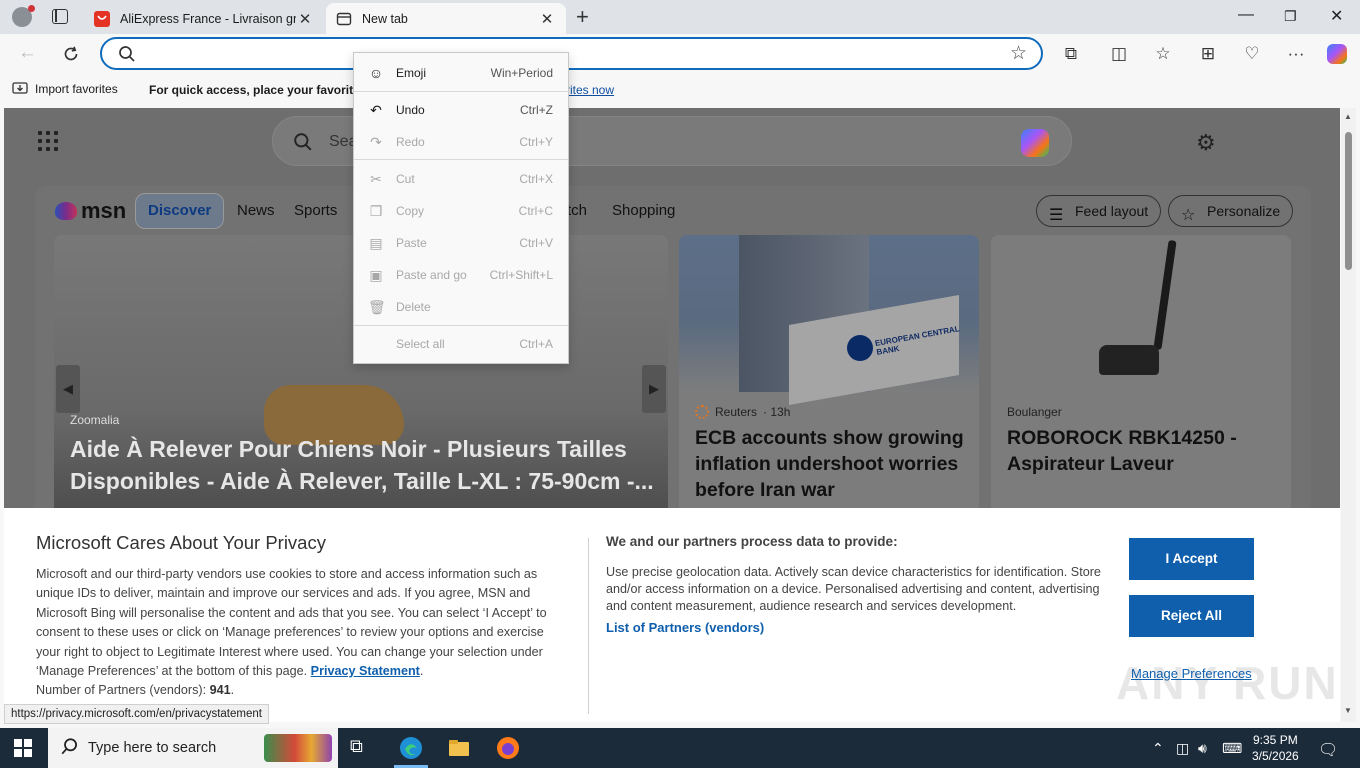  I want to click on show-hidden-icons-icon: ⌃, so click(1158, 748).